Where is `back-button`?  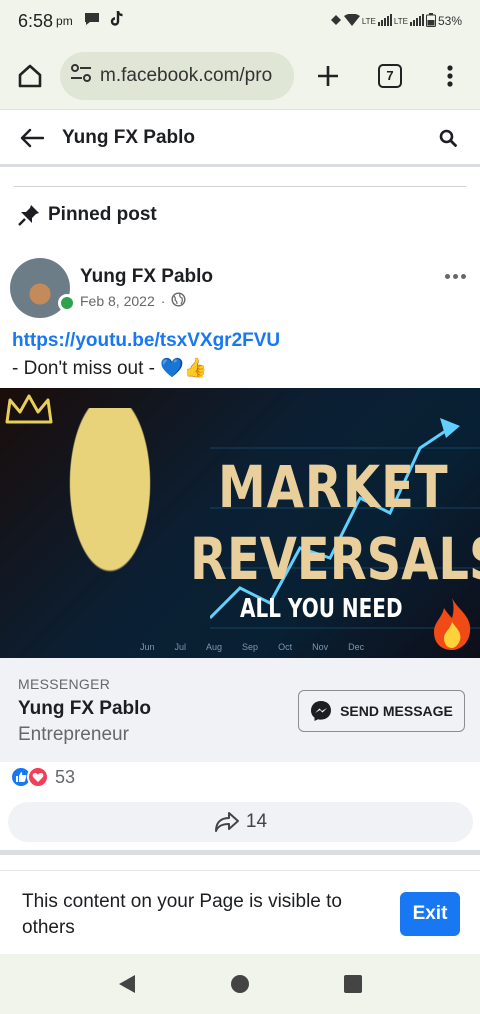
back-button is located at coordinates (32, 138).